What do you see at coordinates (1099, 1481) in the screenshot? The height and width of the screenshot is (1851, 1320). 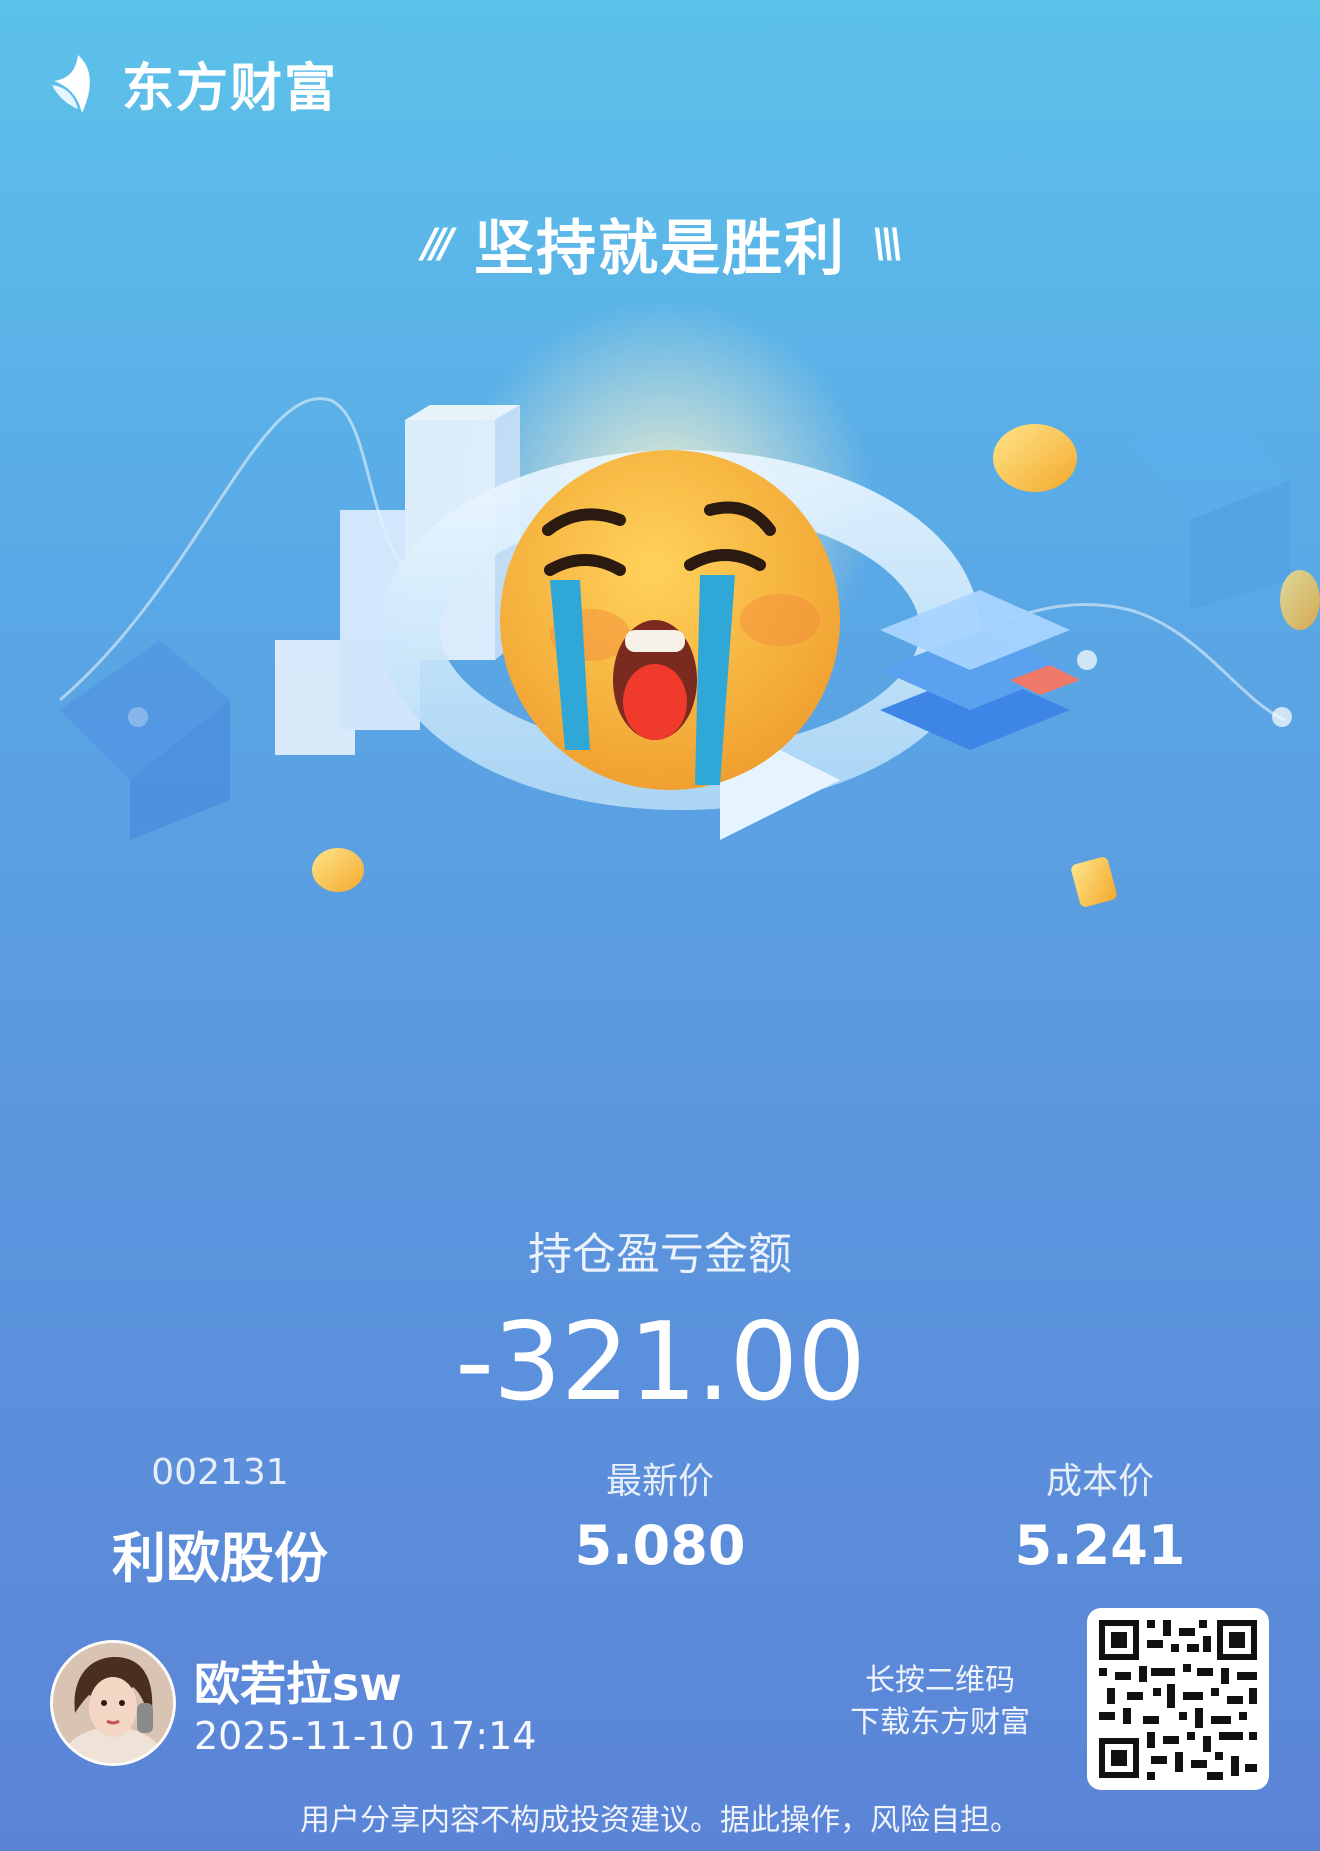 I see `cost-price-label: 成本价` at bounding box center [1099, 1481].